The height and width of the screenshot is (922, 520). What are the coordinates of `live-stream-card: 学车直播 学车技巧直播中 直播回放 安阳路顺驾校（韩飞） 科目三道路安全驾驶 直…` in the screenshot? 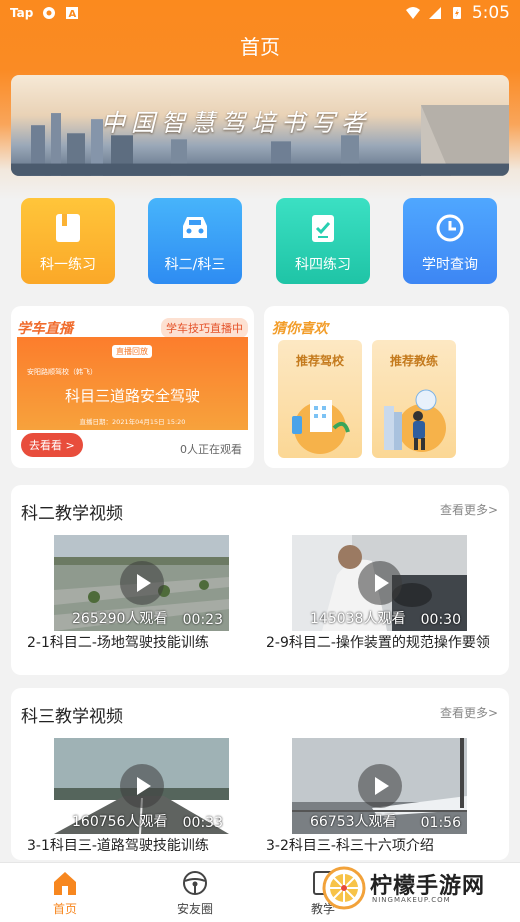 It's located at (132, 387).